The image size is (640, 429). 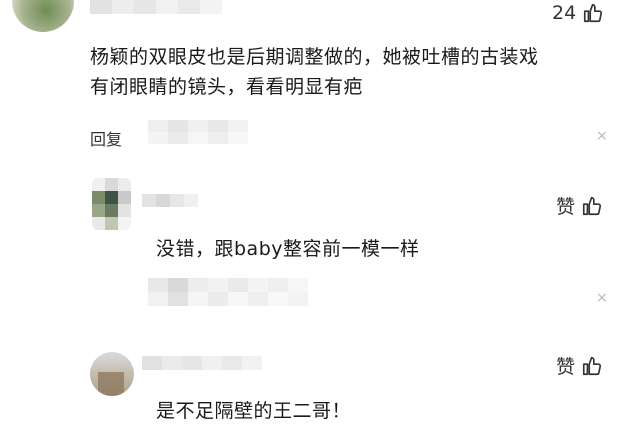 What do you see at coordinates (564, 13) in the screenshot?
I see `like-count: 24` at bounding box center [564, 13].